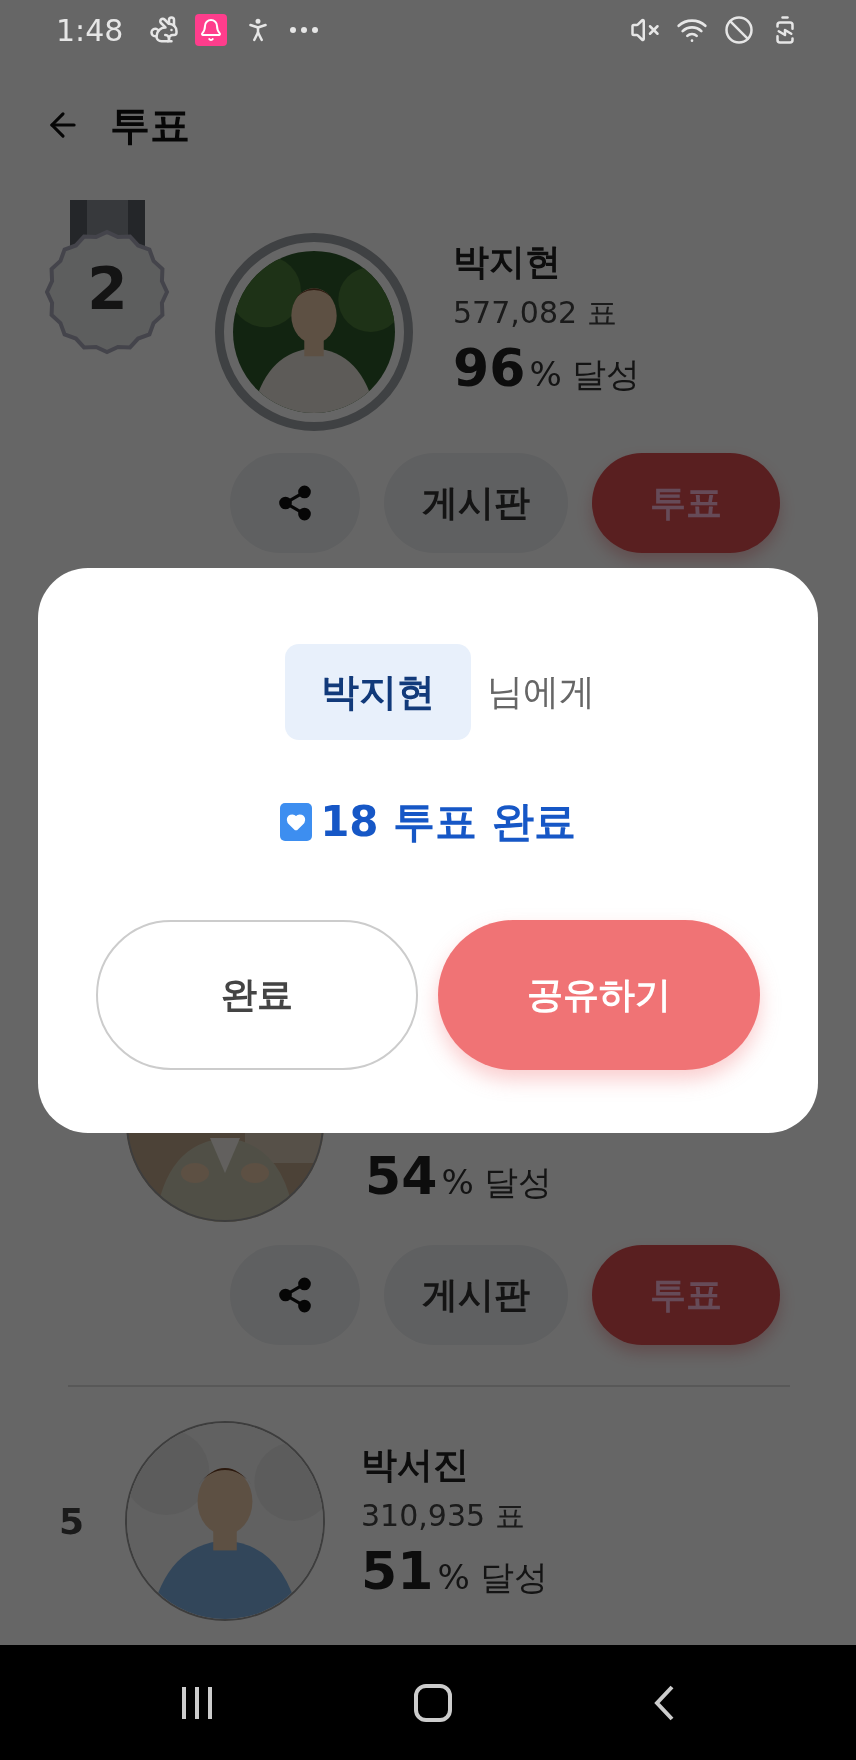 The width and height of the screenshot is (856, 1760). Describe the element at coordinates (378, 692) in the screenshot. I see `recipient-name: 박지현` at that location.